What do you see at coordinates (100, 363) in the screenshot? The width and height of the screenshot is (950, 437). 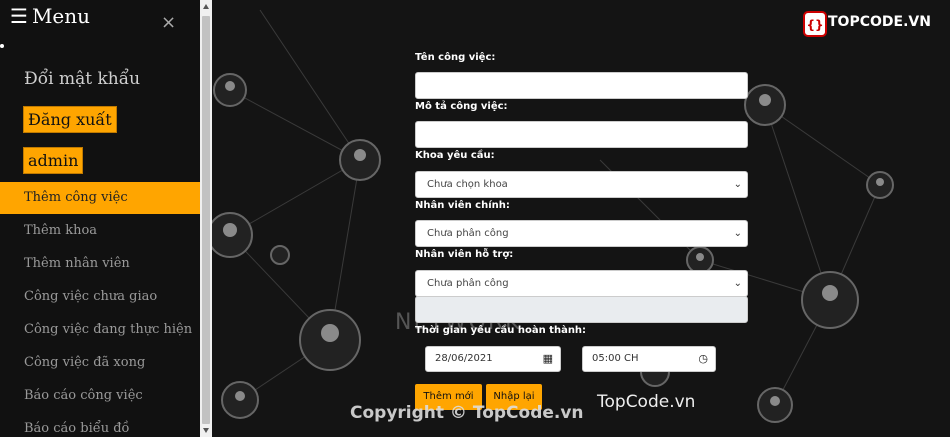 I see `sidebar-item-done-tasks: Công việc đã xong` at bounding box center [100, 363].